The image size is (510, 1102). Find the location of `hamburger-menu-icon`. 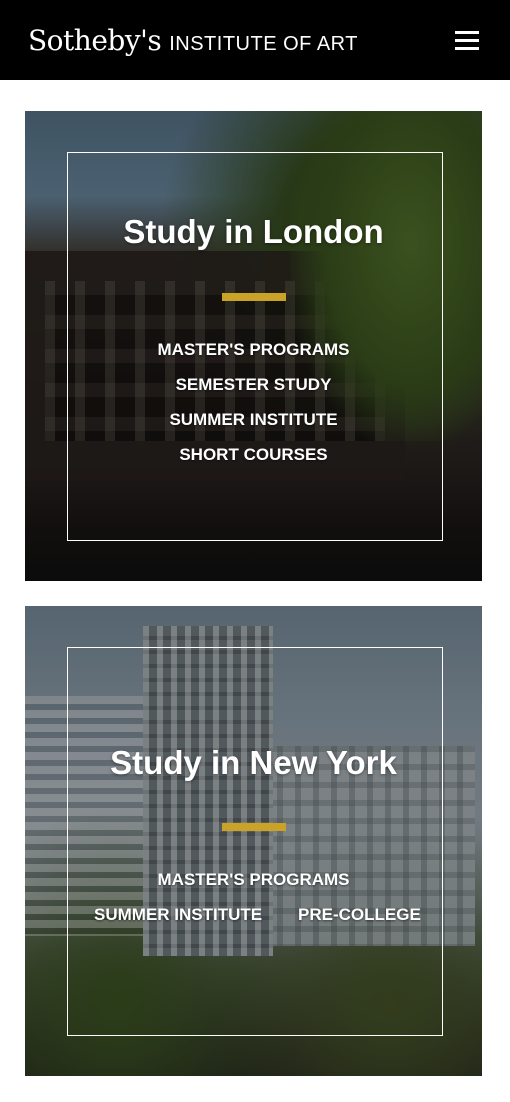

hamburger-menu-icon is located at coordinates (467, 41).